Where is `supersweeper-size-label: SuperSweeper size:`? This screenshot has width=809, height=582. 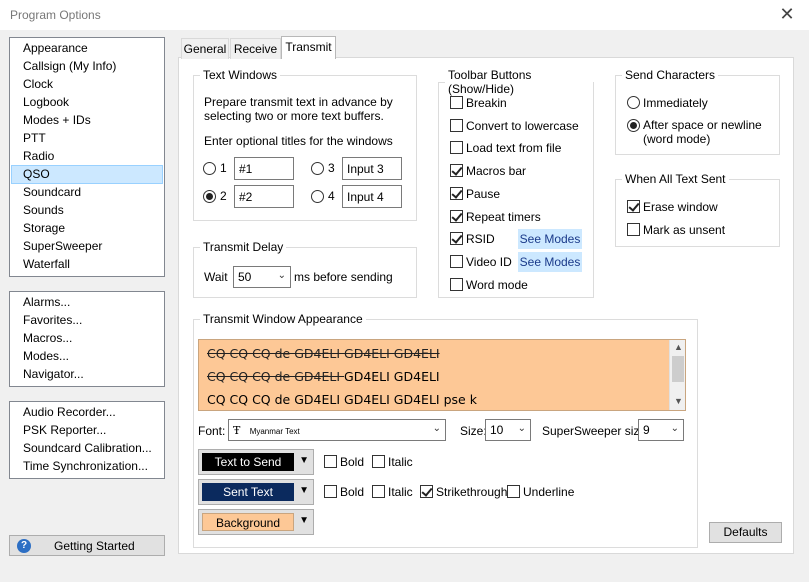
supersweeper-size-label: SuperSweeper size: is located at coordinates (596, 431).